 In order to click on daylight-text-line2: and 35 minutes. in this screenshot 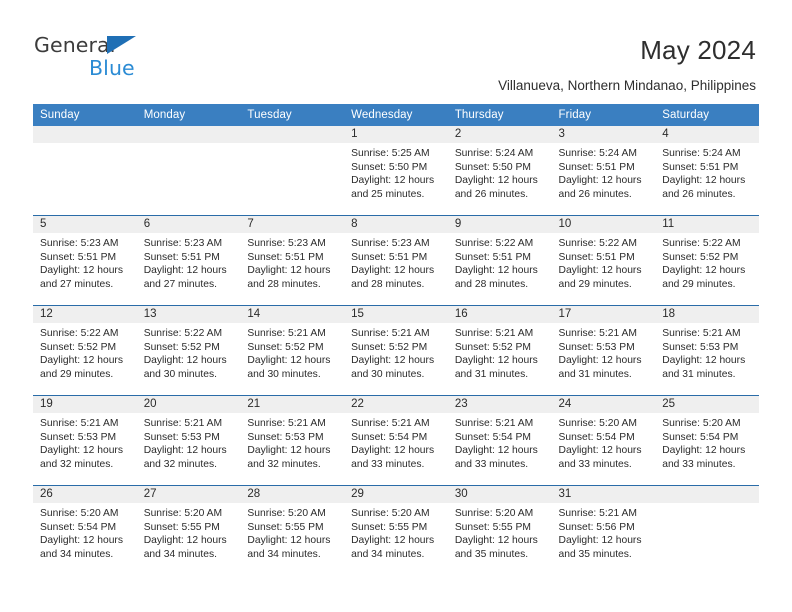, I will do `click(595, 554)`.